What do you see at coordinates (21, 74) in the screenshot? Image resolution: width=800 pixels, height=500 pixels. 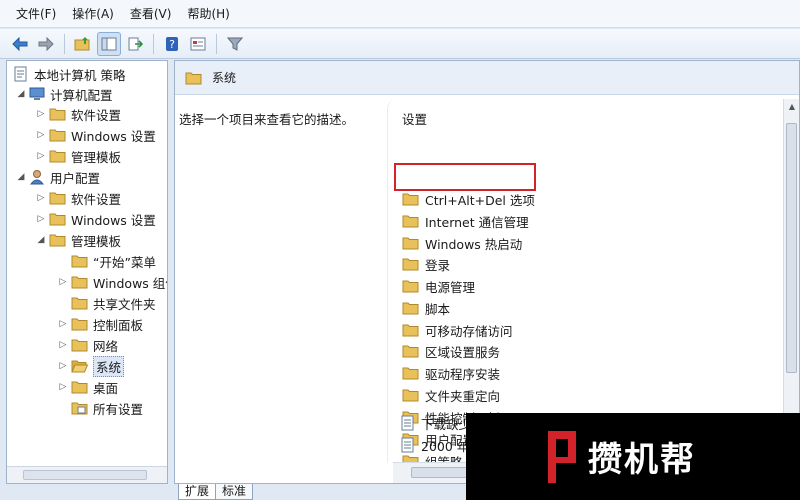 I see `policy-icon` at bounding box center [21, 74].